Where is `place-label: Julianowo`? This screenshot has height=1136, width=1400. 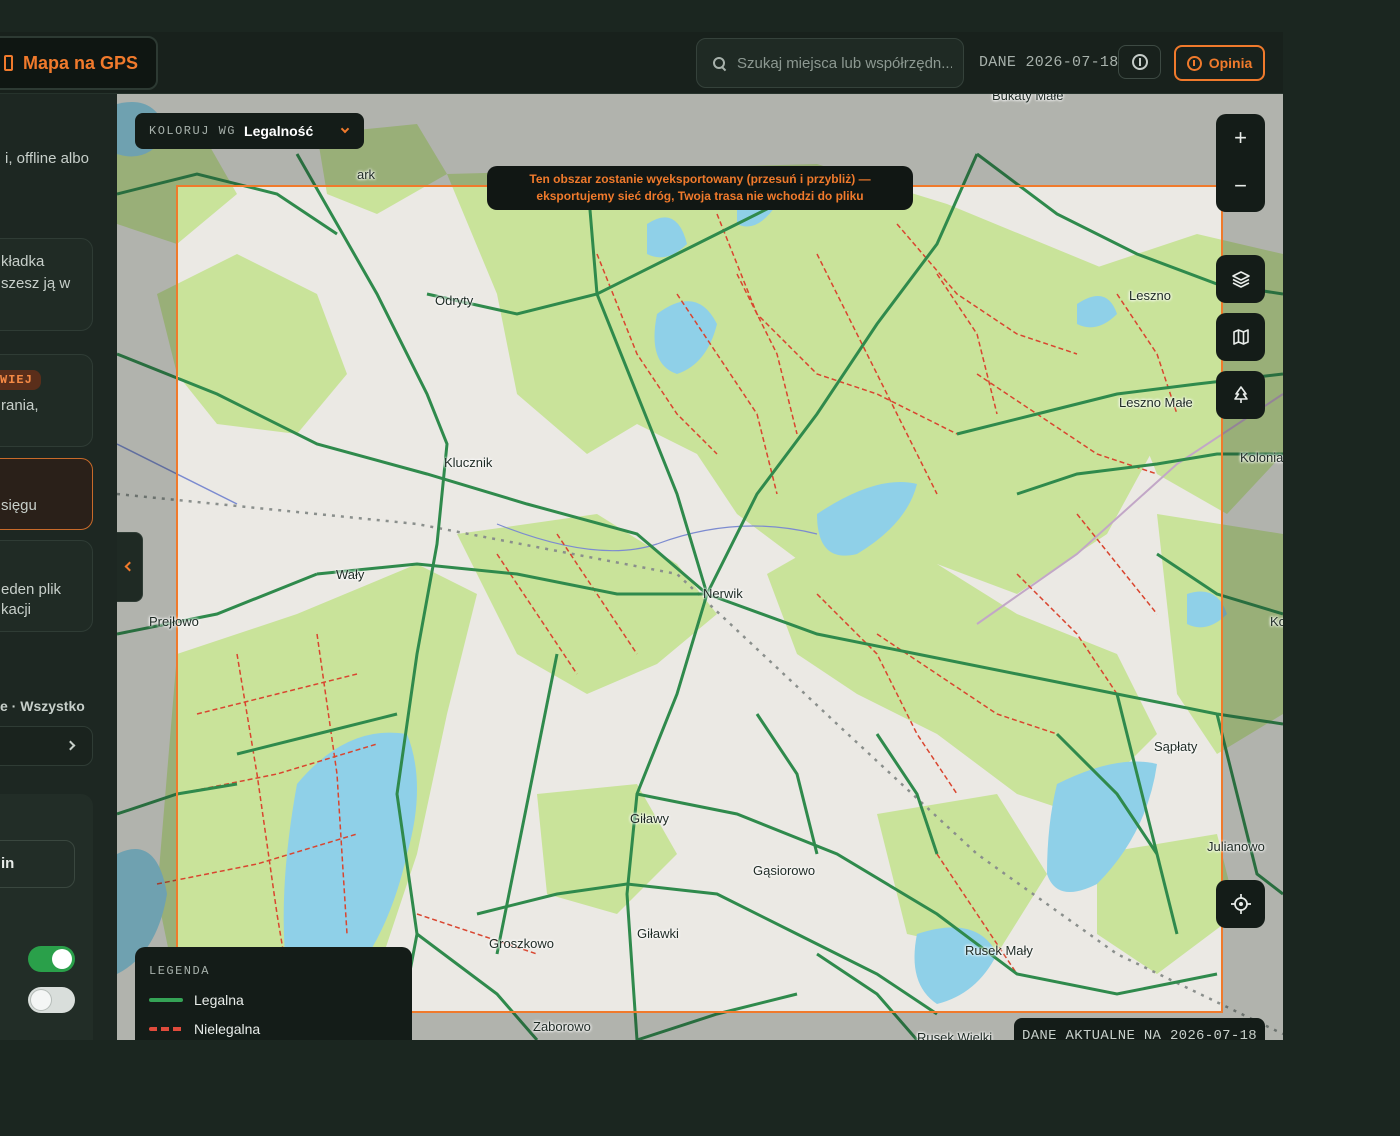 place-label: Julianowo is located at coordinates (1236, 846).